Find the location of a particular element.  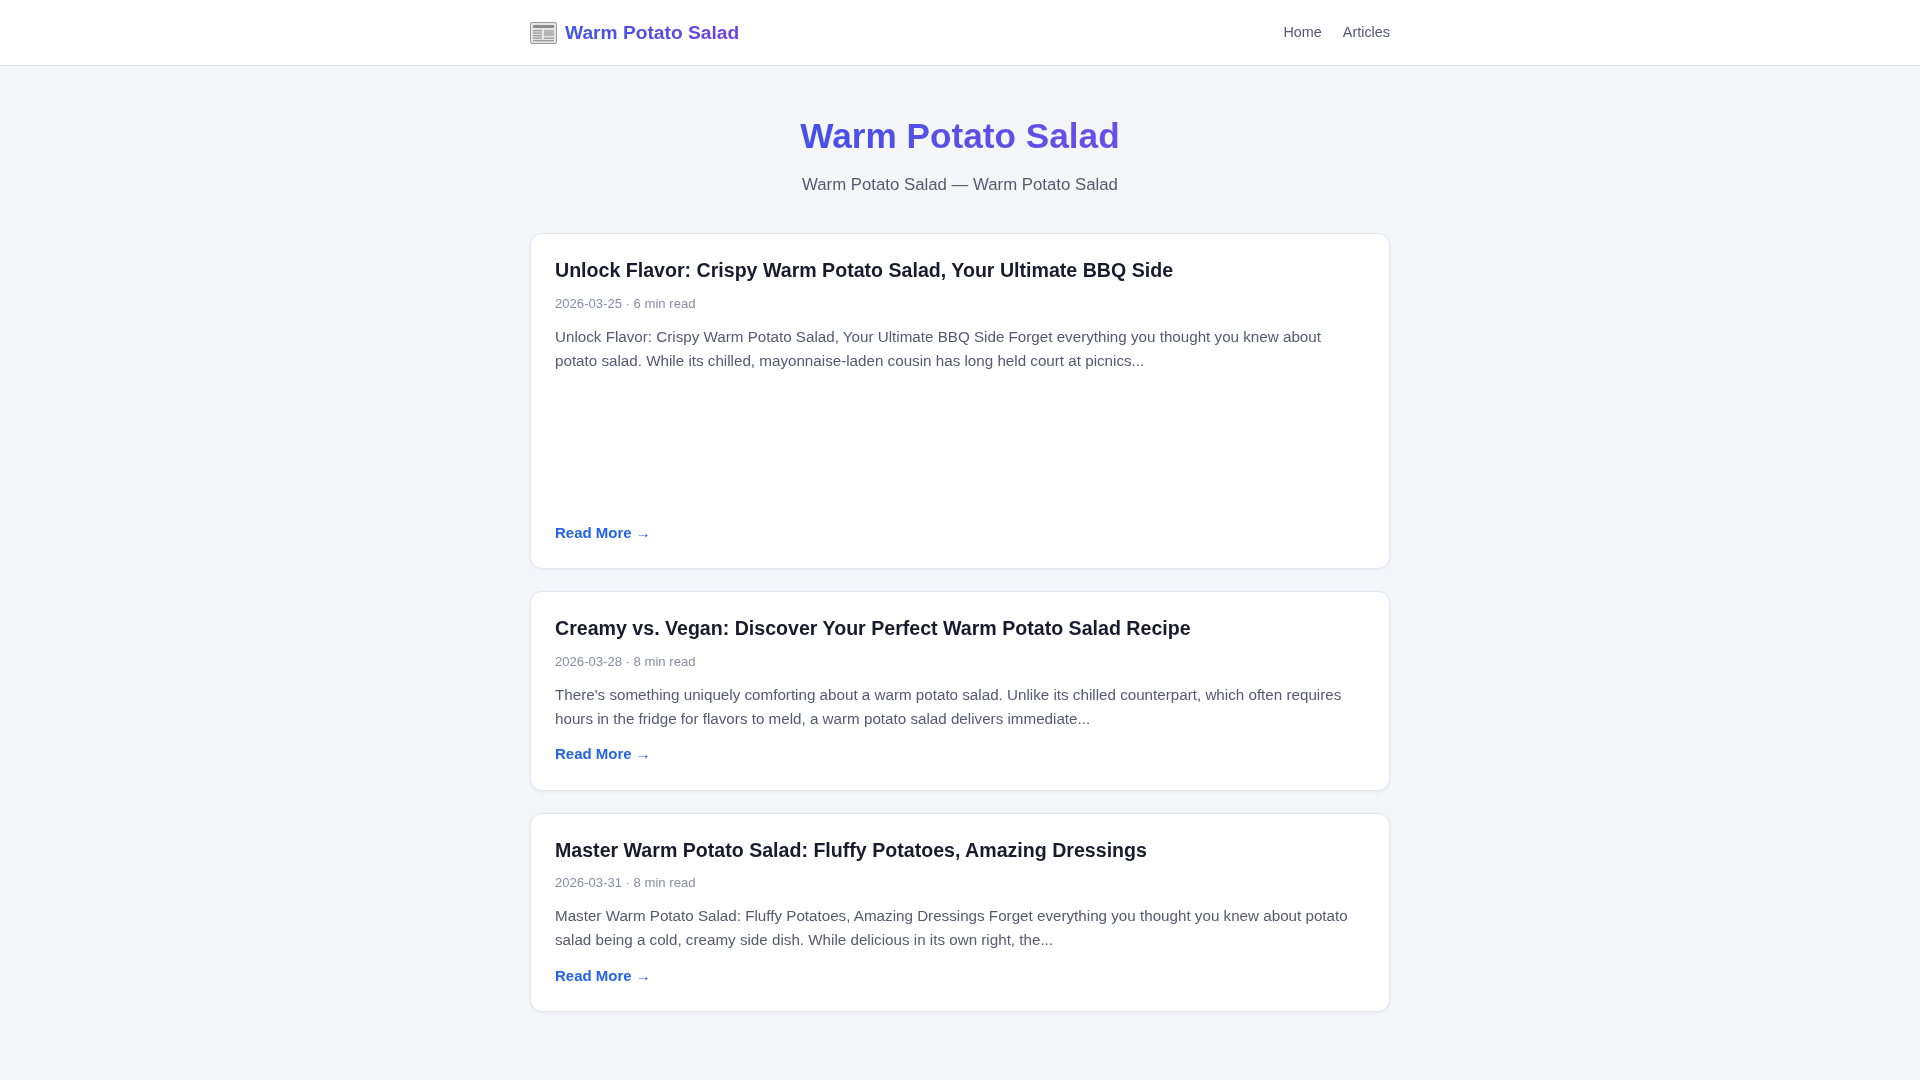

nav-link: Articles is located at coordinates (1366, 32).